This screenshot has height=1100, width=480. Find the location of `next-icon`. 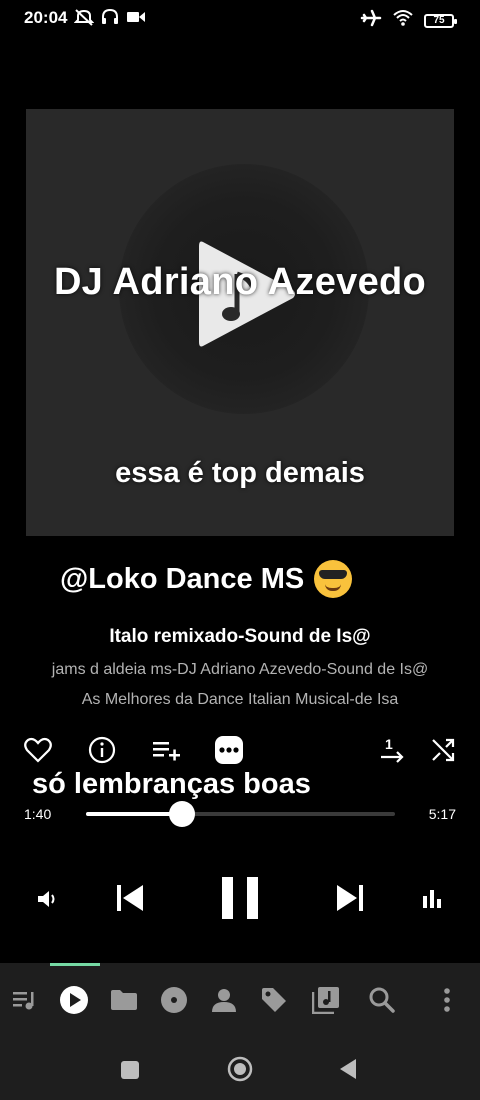

next-icon is located at coordinates (350, 898).